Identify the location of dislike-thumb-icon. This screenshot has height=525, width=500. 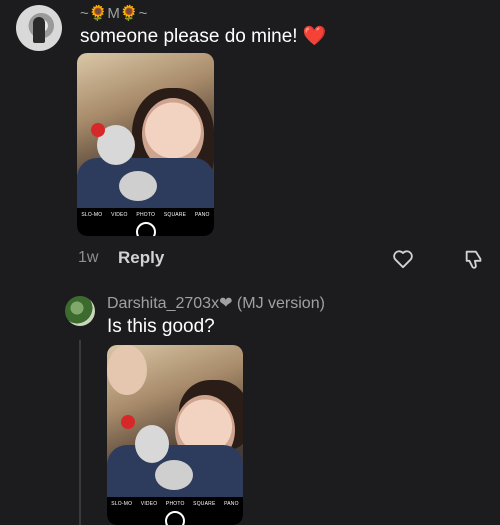
(474, 259).